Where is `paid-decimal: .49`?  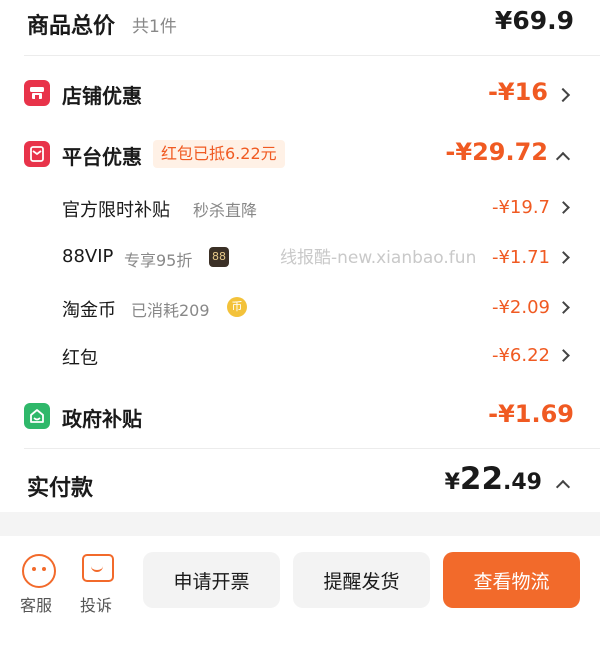 paid-decimal: .49 is located at coordinates (522, 482).